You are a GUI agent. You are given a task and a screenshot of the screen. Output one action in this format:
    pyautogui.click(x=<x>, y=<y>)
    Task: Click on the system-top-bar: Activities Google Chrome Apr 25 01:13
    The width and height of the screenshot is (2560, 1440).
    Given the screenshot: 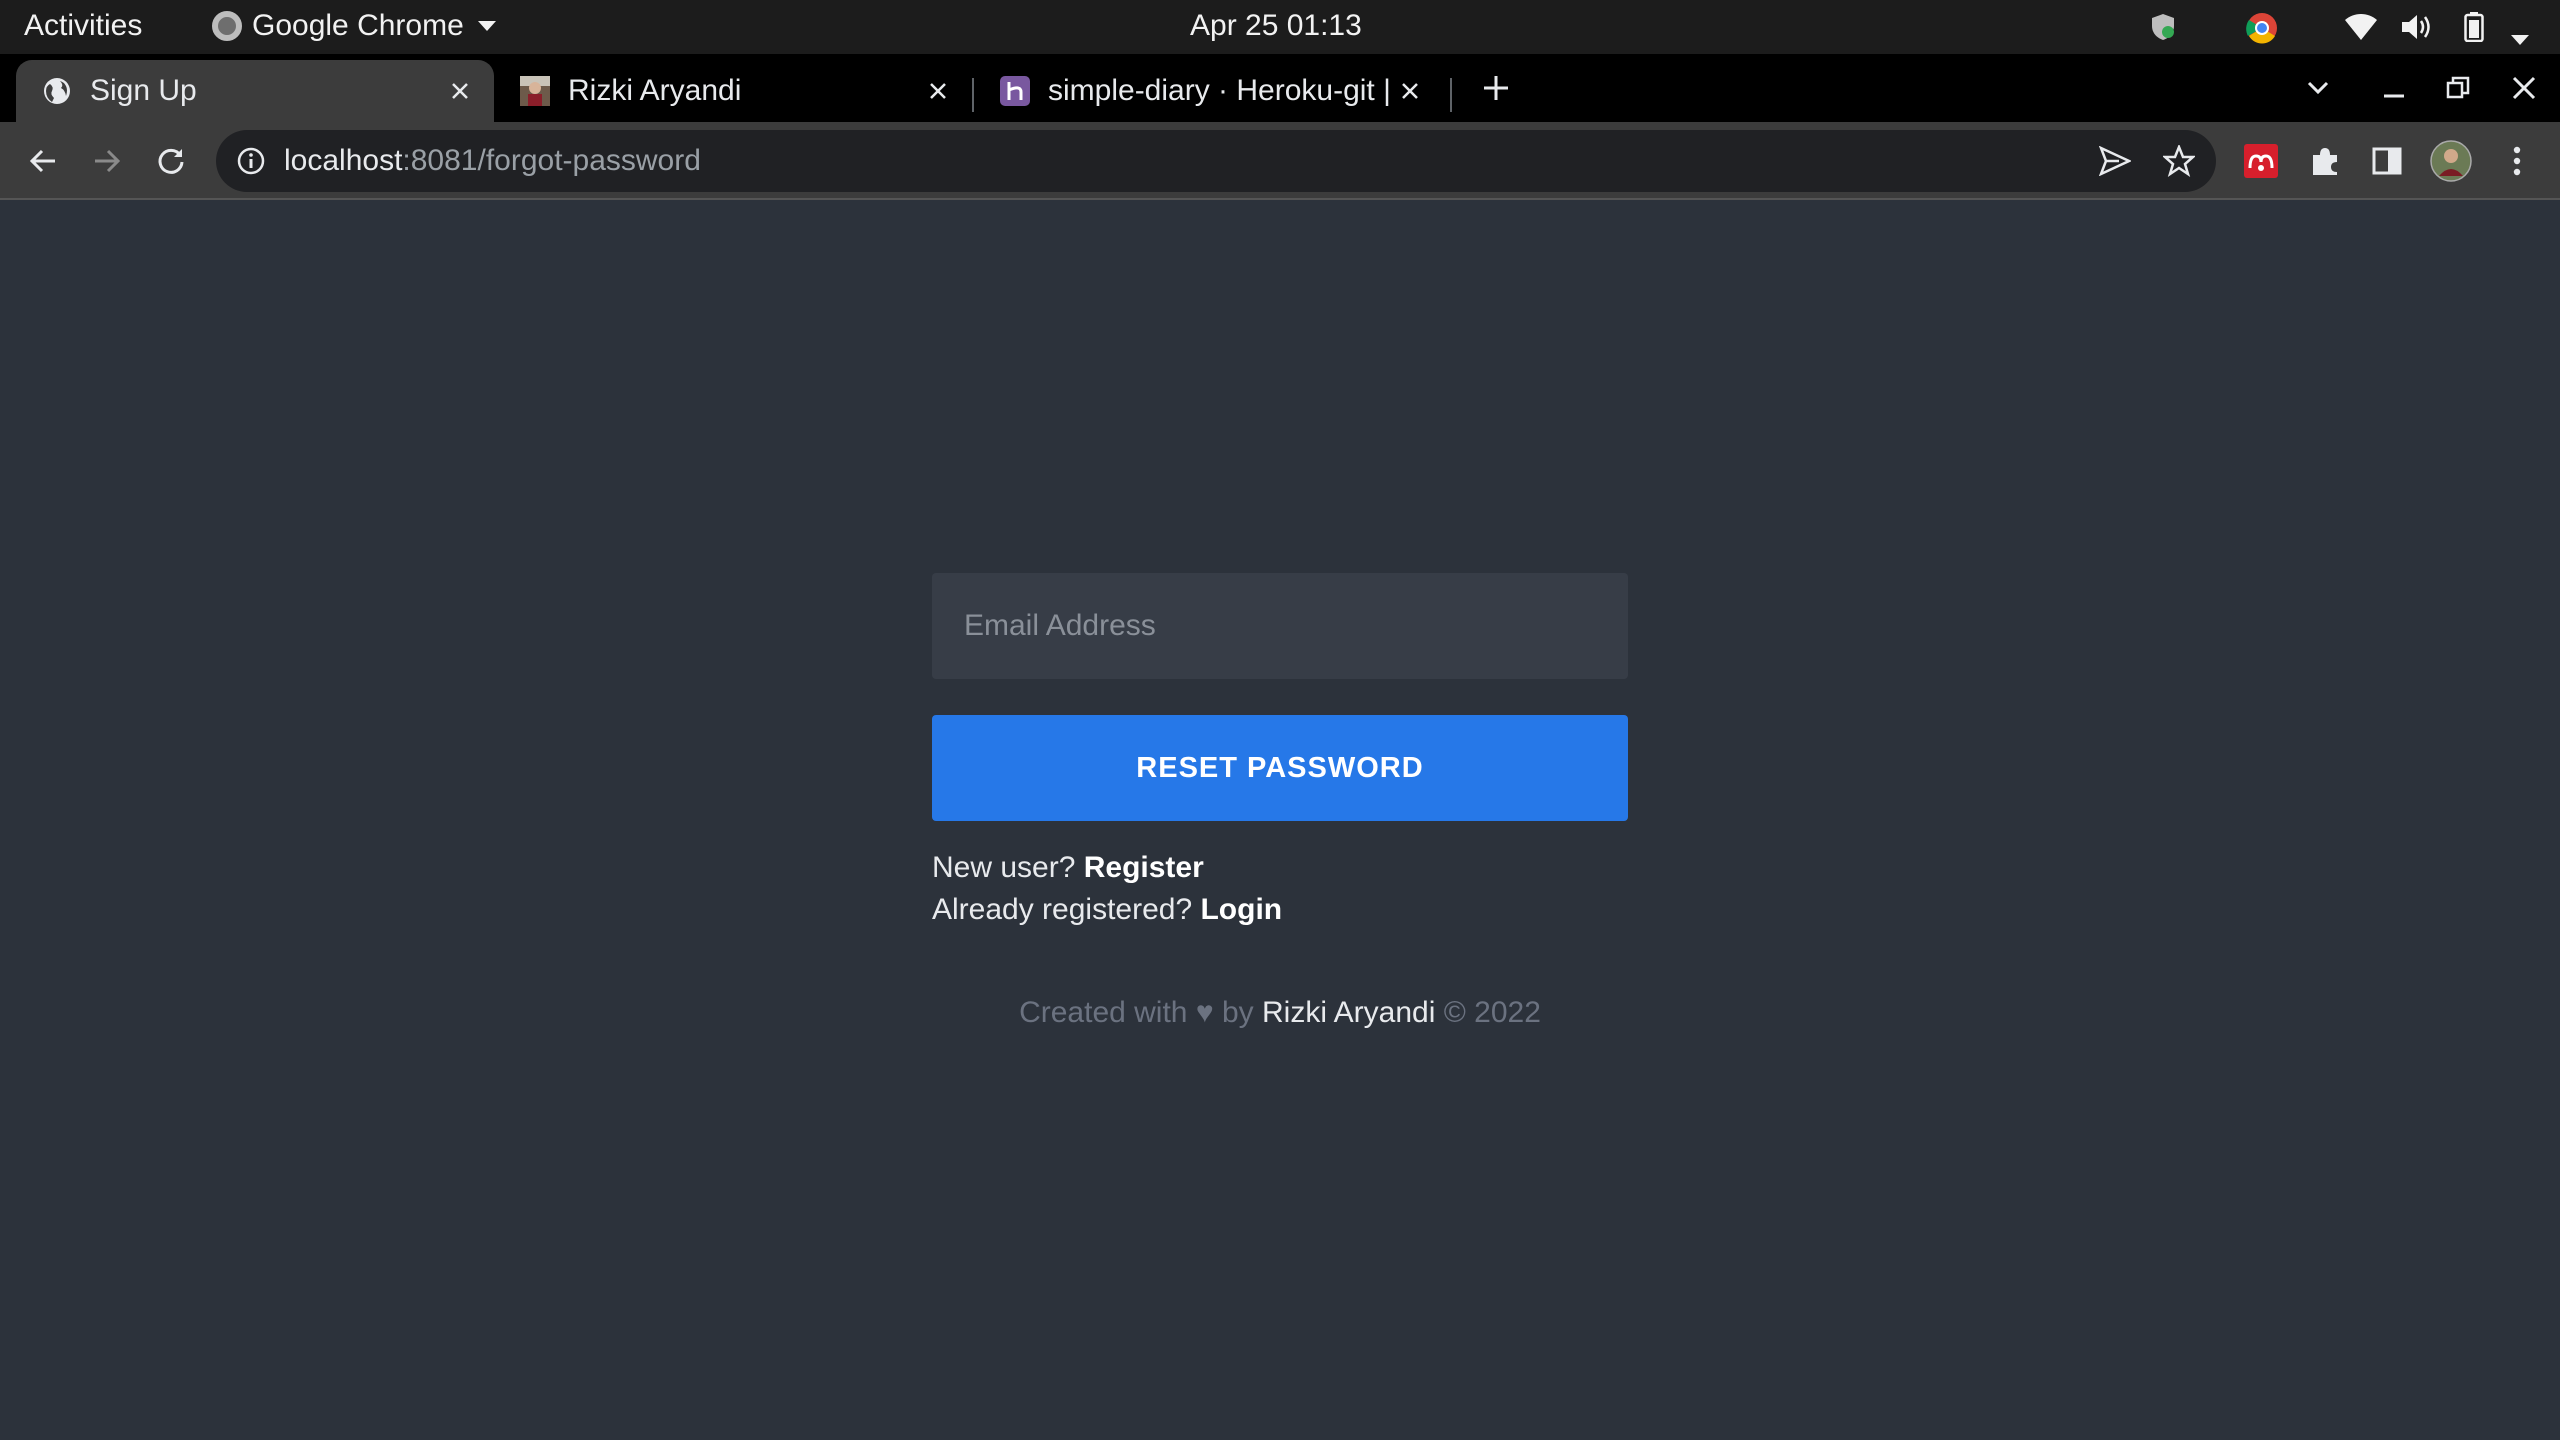 What is the action you would take?
    pyautogui.click(x=1280, y=27)
    